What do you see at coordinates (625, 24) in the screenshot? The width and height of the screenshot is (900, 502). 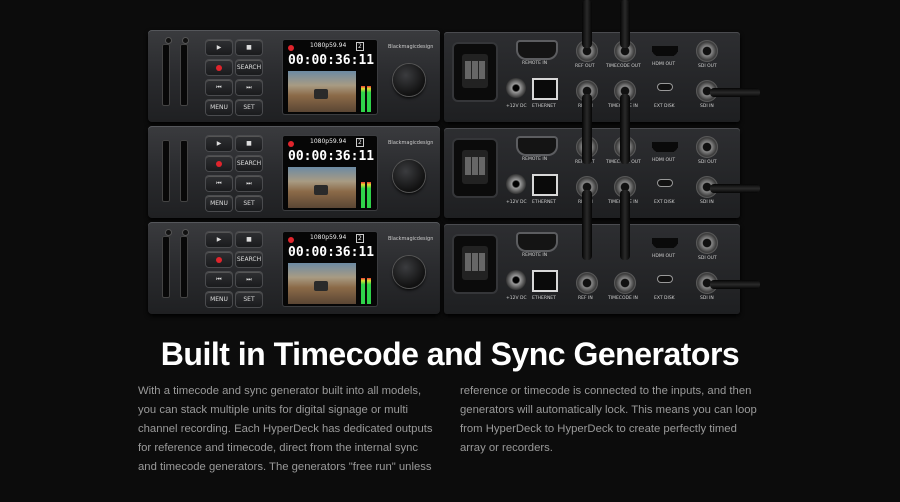 I see `timecode-cable` at bounding box center [625, 24].